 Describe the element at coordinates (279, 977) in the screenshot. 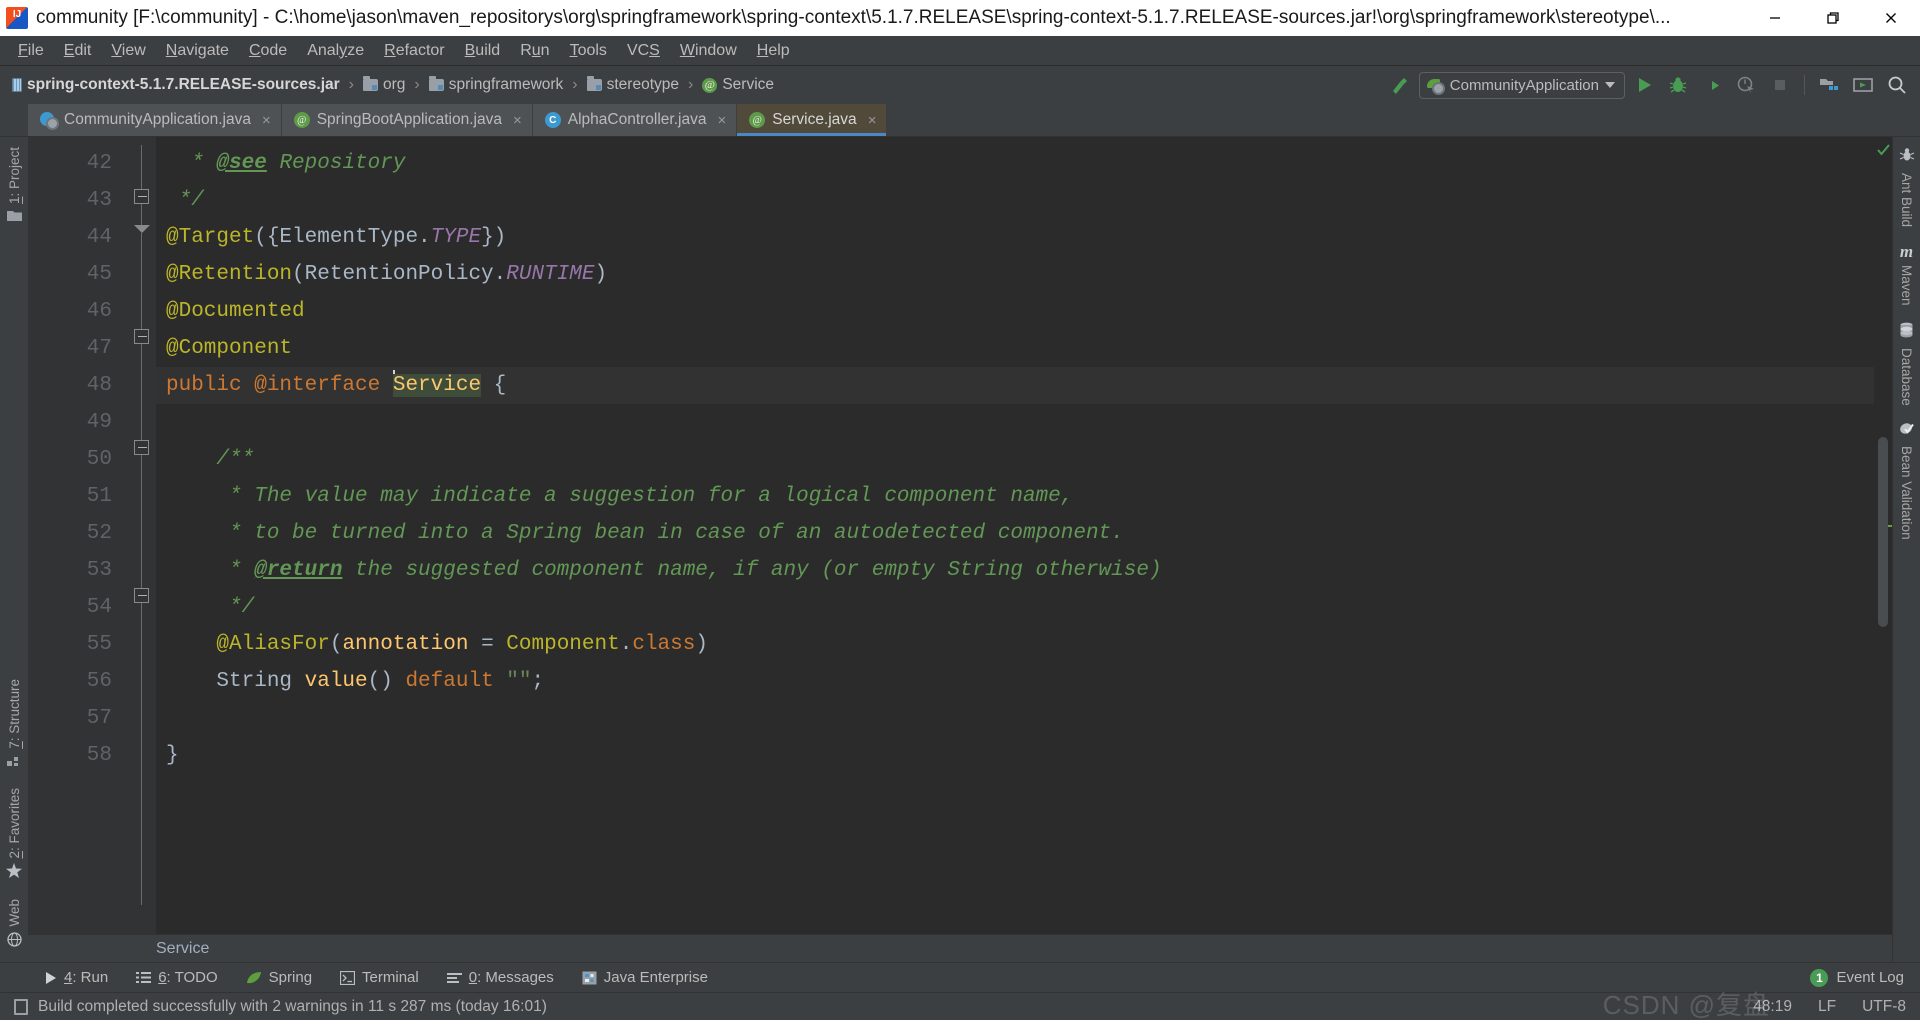

I see `tool-window-button-spring: Spring` at that location.